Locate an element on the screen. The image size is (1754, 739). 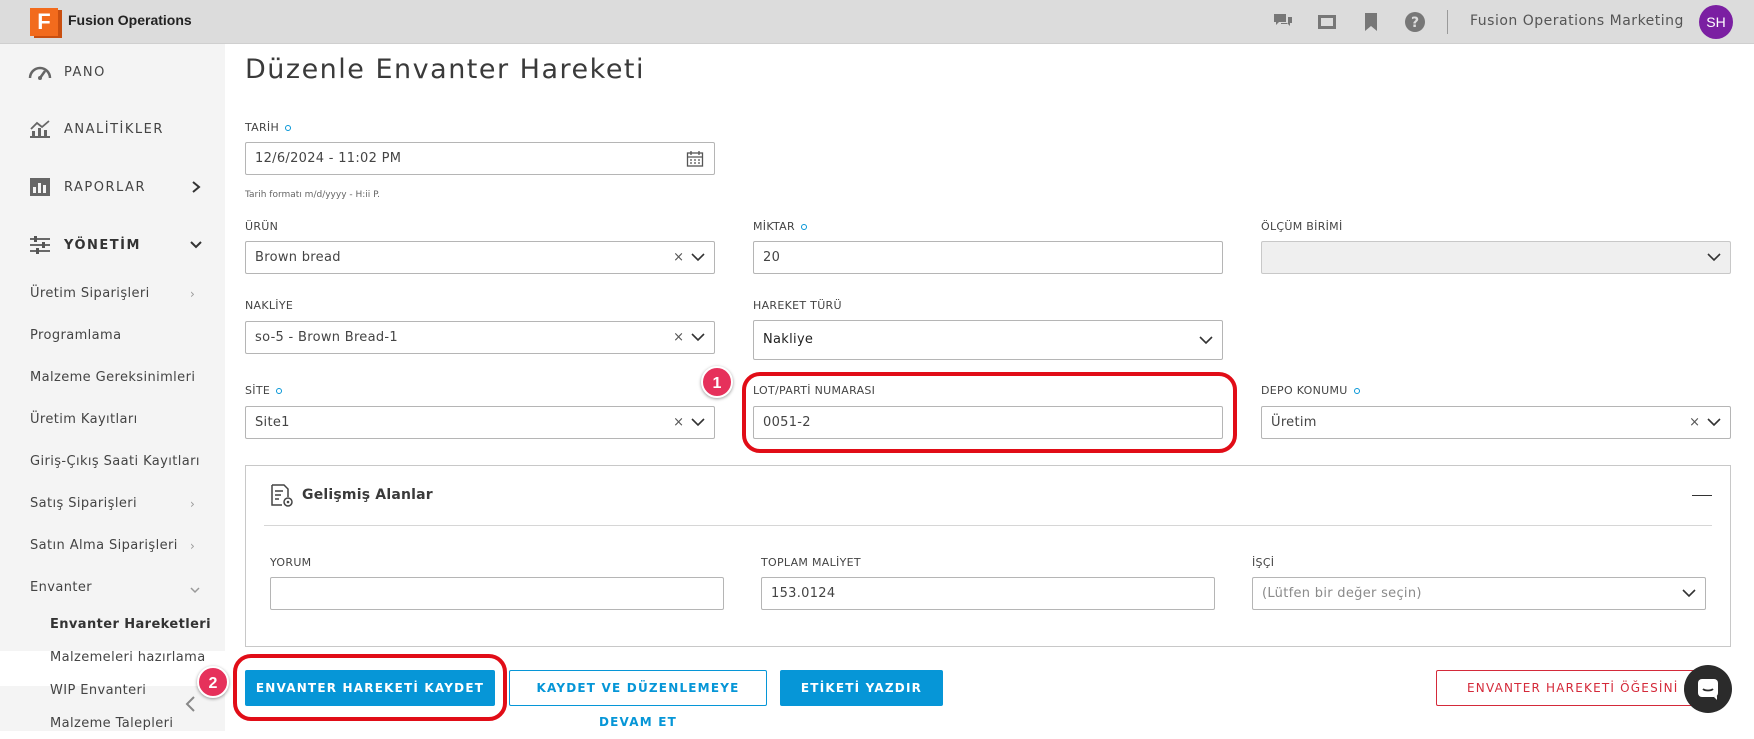
advanced-settings-icon is located at coordinates (282, 495).